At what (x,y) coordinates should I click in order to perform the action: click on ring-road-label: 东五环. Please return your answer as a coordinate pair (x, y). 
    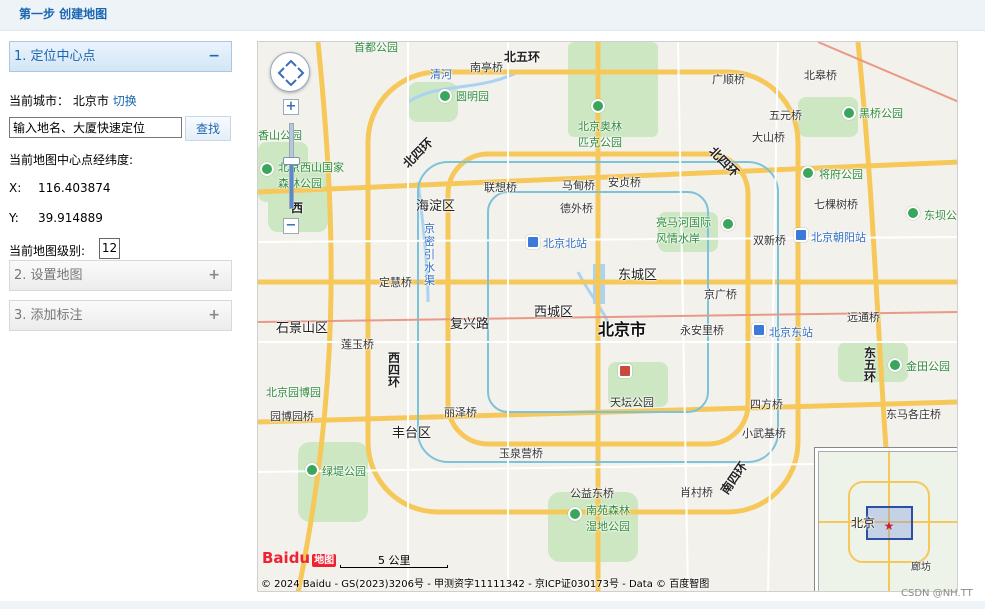
    Looking at the image, I should click on (870, 365).